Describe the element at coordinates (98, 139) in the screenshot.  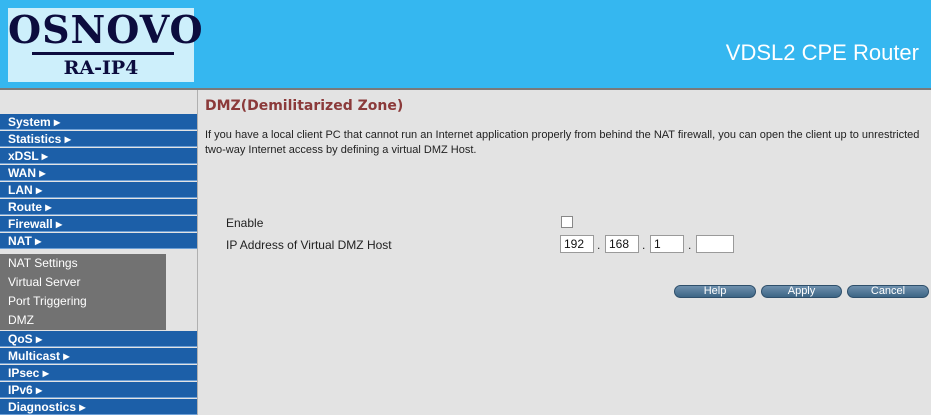
I see `sidebar-item-statistics: Statistics ▸` at that location.